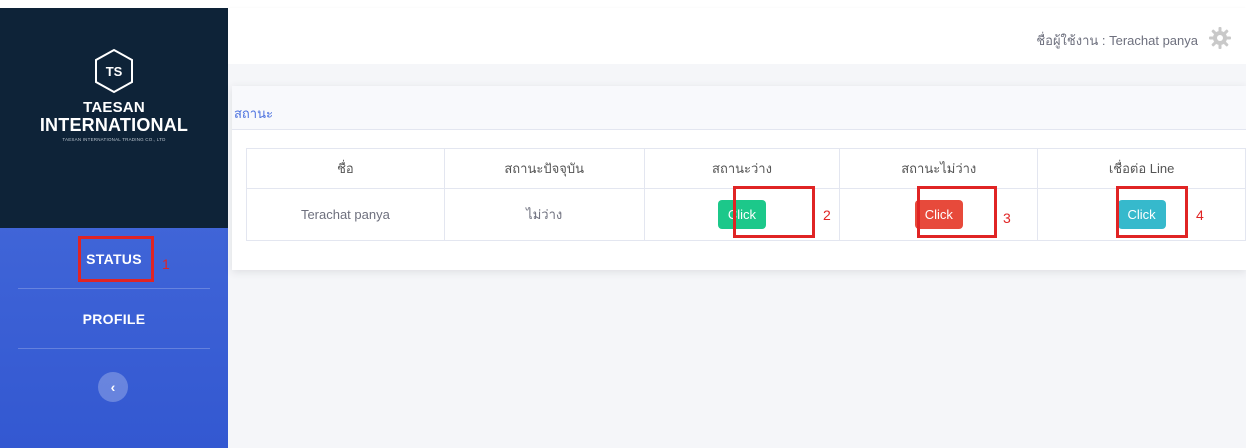 Image resolution: width=1246 pixels, height=448 pixels. I want to click on brand-tagline: TAESAN INTERNATIONAL TRADING CO., LTD, so click(114, 139).